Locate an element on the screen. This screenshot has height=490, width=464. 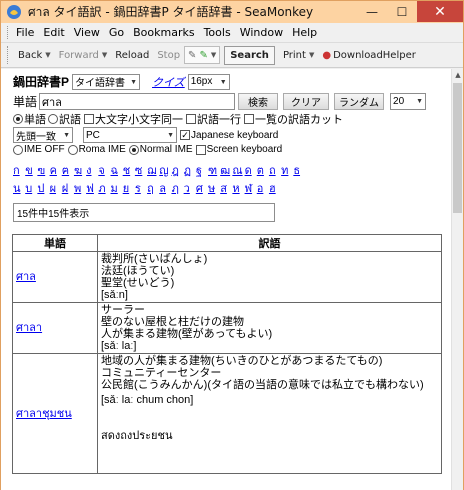
close-button: ✕ is located at coordinates (440, 11).